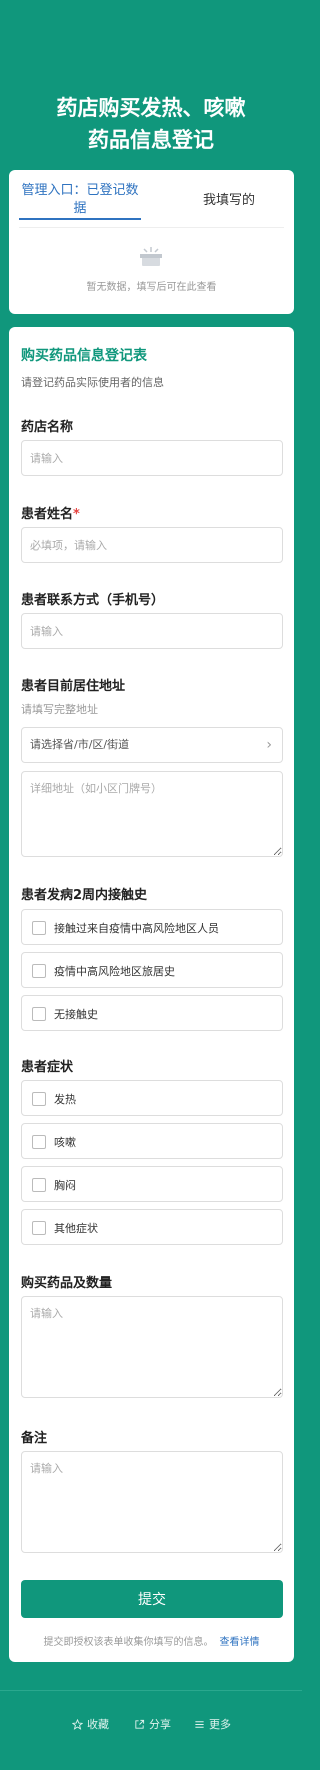 The width and height of the screenshot is (320, 1770). I want to click on option-label: 其他症状, so click(76, 1228).